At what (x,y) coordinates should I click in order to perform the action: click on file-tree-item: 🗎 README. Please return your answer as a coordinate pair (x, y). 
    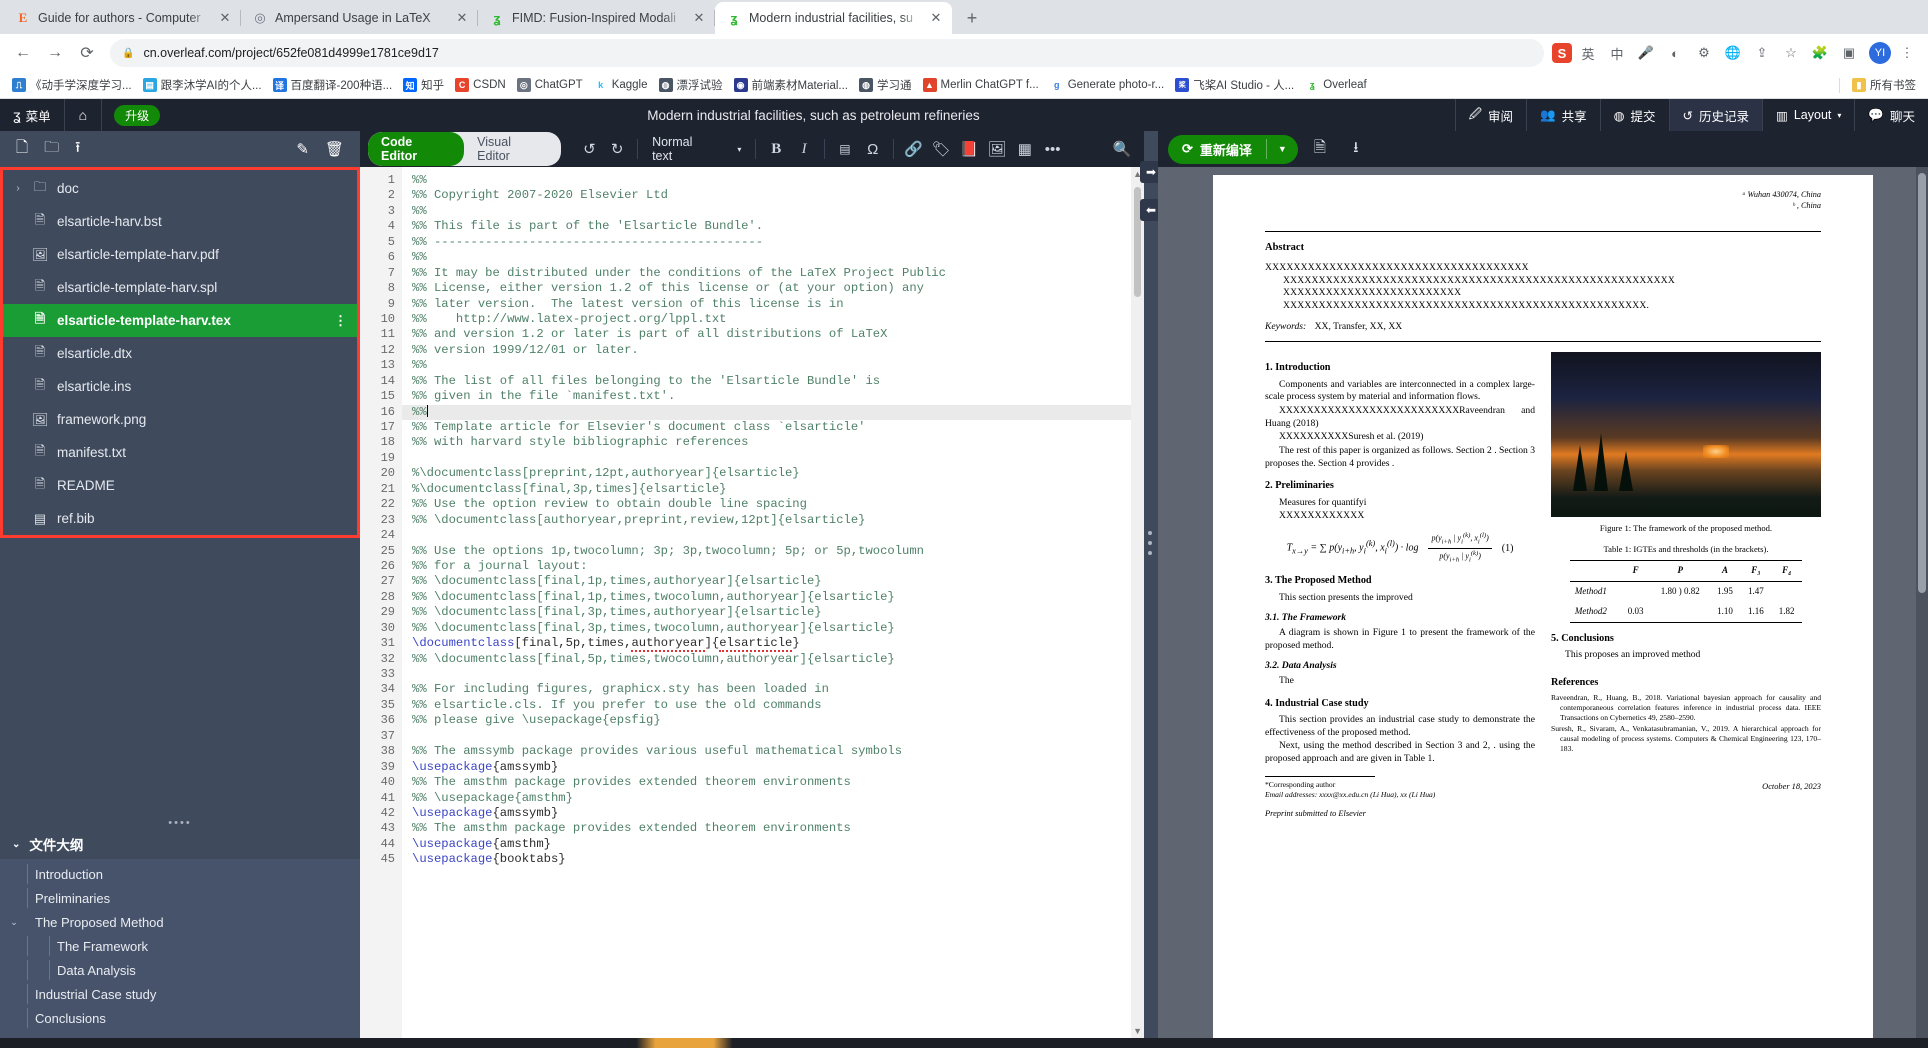
    Looking at the image, I should click on (180, 485).